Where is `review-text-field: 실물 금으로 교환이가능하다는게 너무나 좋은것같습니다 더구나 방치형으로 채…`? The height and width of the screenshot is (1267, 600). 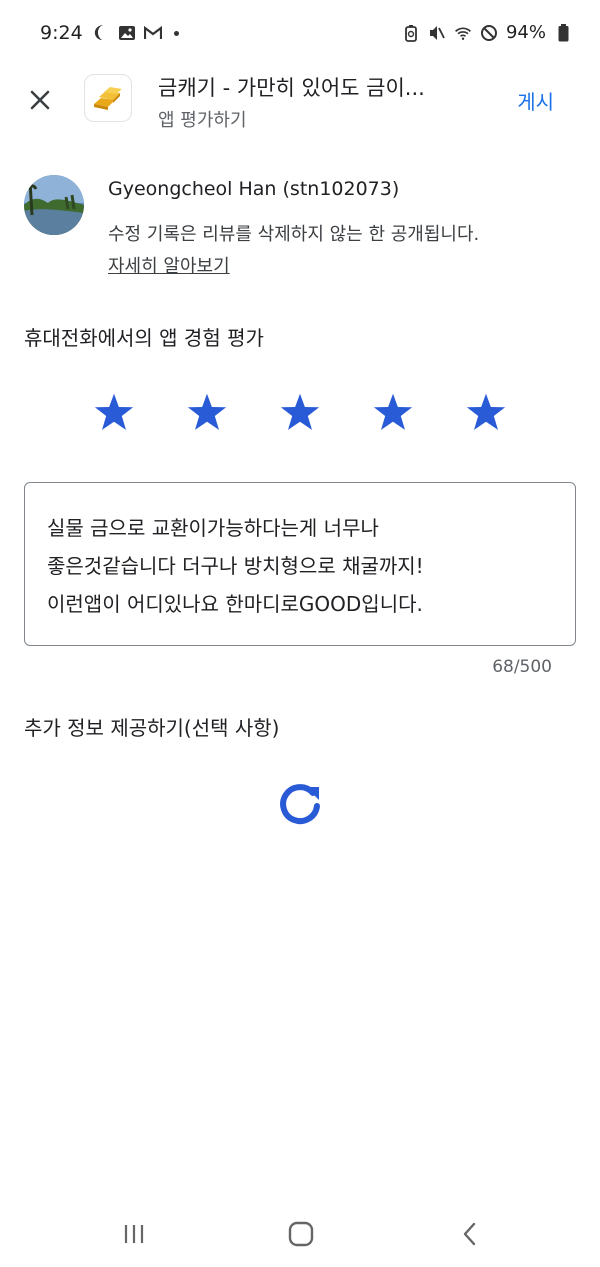
review-text-field: 실물 금으로 교환이가능하다는게 너무나 좋은것같습니다 더구나 방치형으로 채… is located at coordinates (300, 564).